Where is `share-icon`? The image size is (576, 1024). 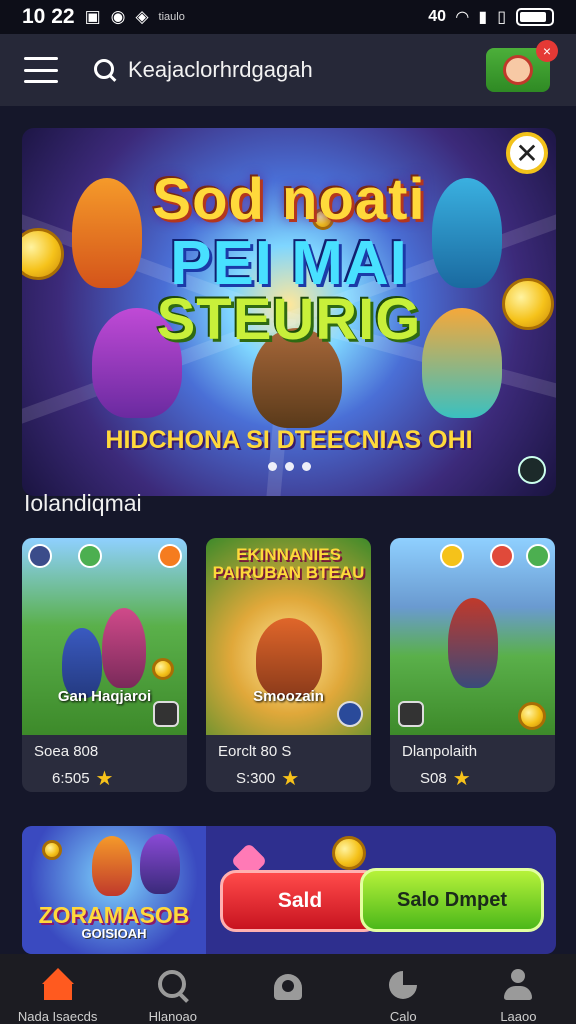 share-icon is located at coordinates (166, 714).